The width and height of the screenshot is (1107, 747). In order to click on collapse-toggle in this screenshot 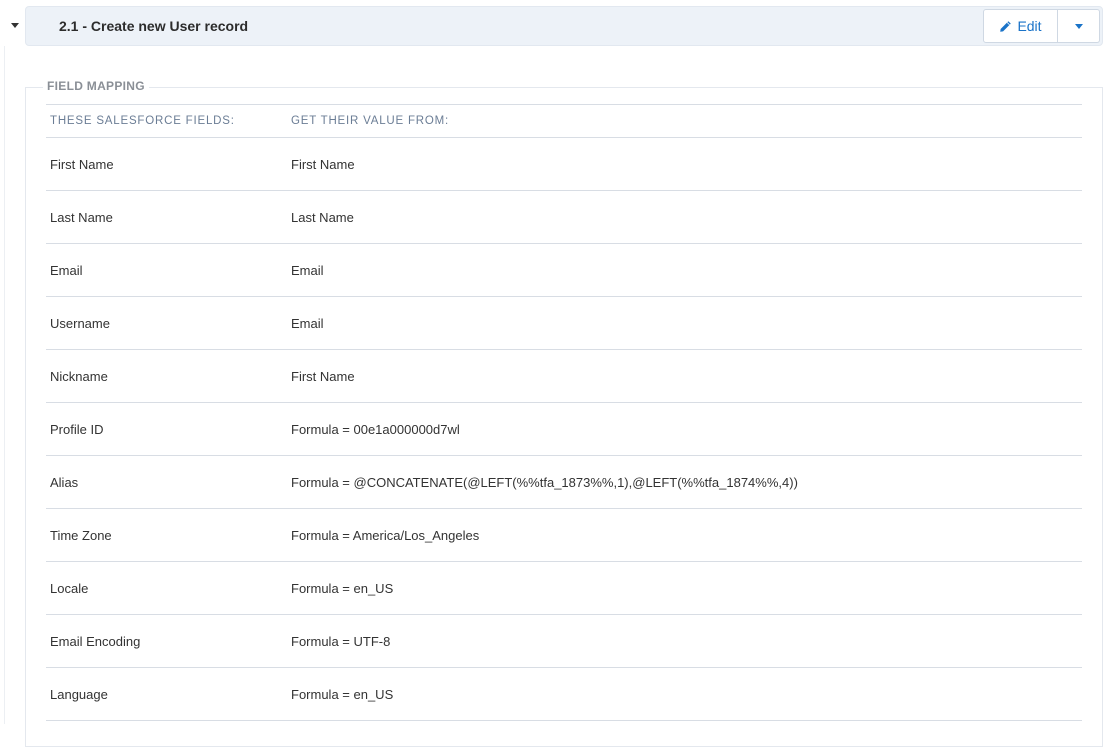, I will do `click(15, 25)`.